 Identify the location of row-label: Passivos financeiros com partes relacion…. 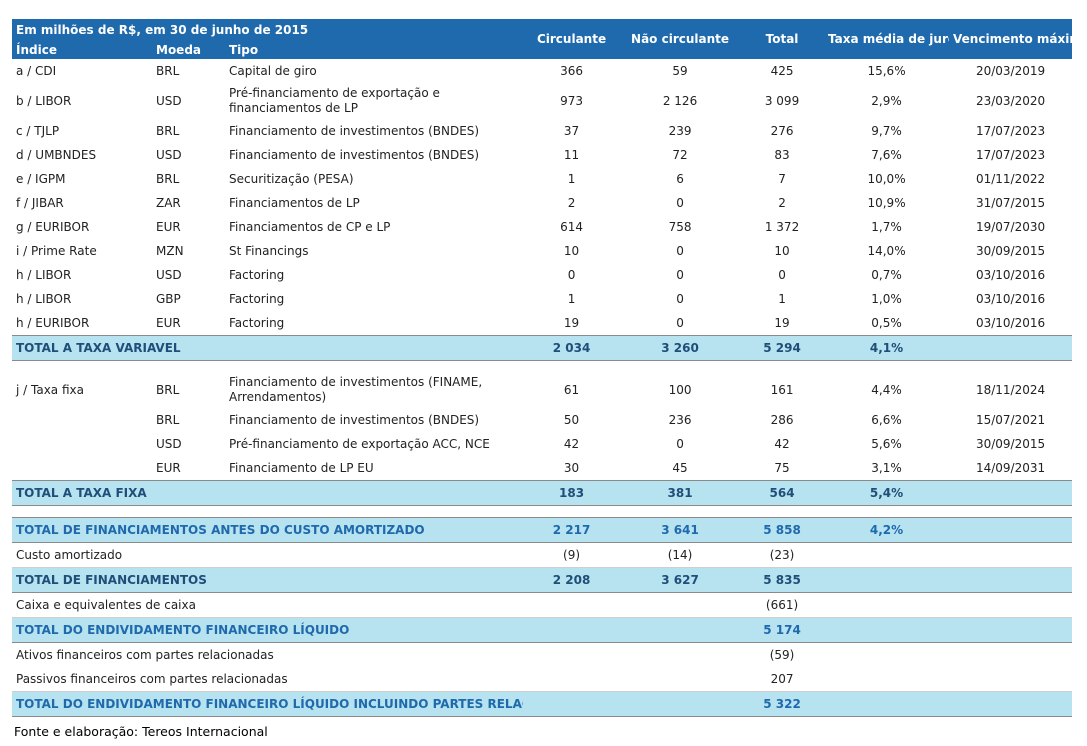
(268, 679).